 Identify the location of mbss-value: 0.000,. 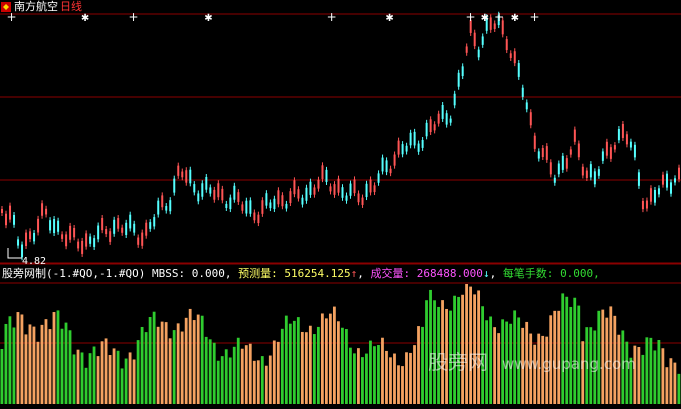
(211, 273).